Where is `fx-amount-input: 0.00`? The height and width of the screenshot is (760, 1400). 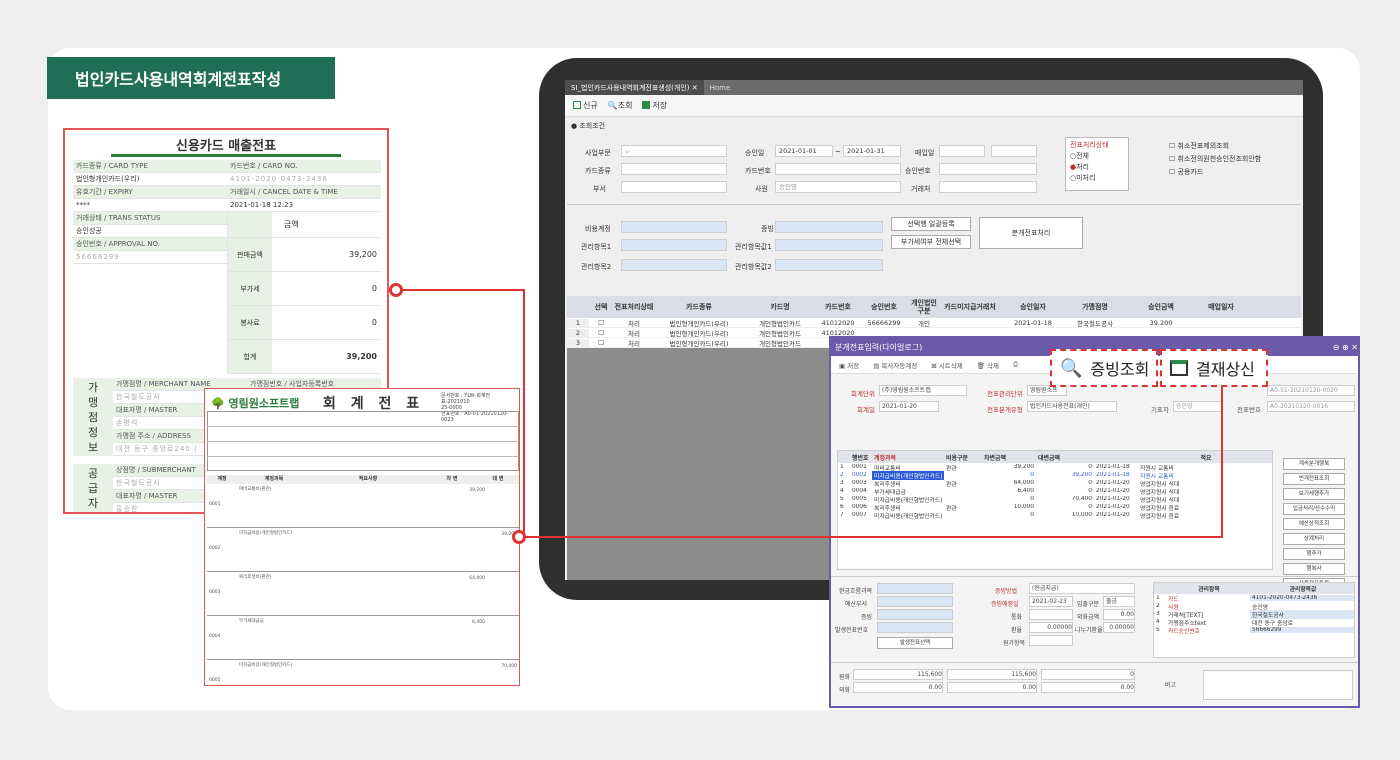 fx-amount-input: 0.00 is located at coordinates (1119, 614).